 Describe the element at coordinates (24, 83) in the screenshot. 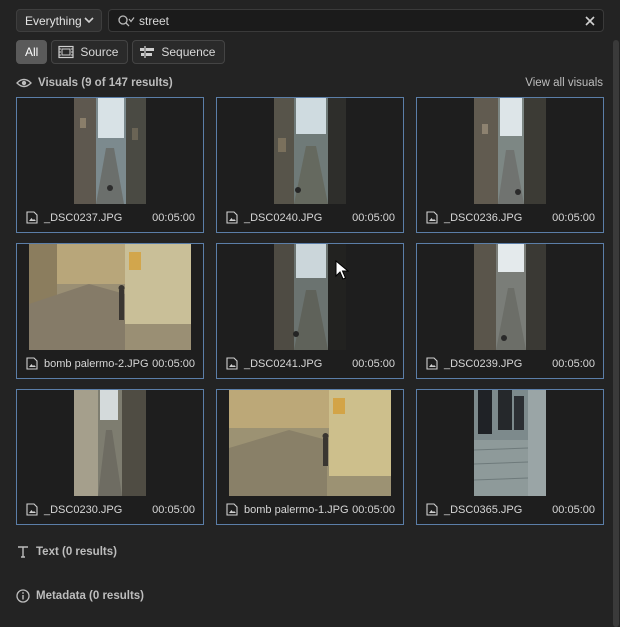

I see `eye-icon` at that location.